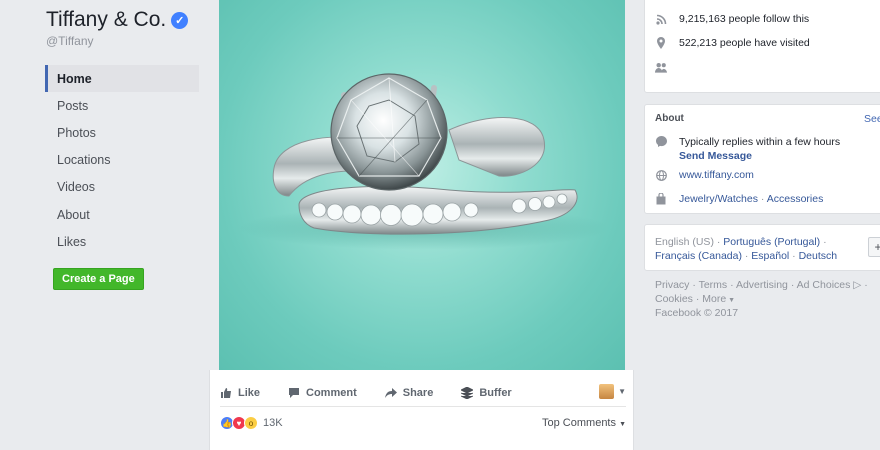 The height and width of the screenshot is (450, 880). Describe the element at coordinates (661, 19) in the screenshot. I see `rss-icon` at that location.